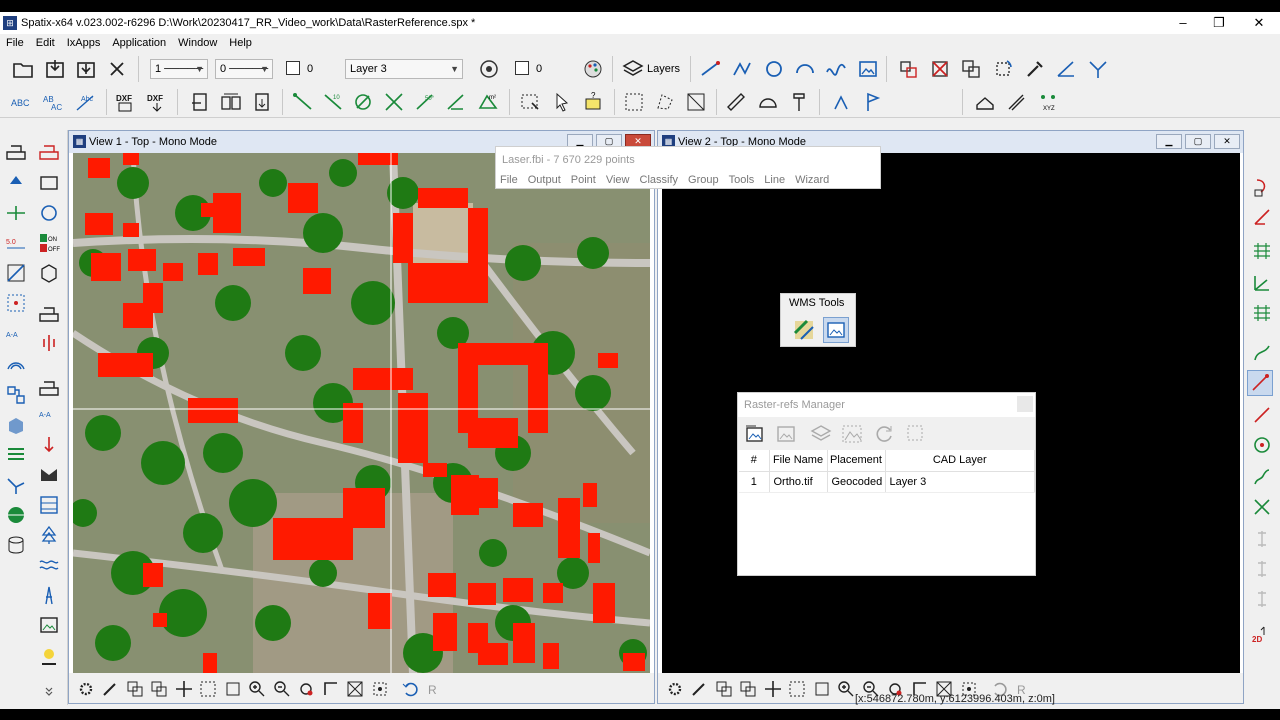 The height and width of the screenshot is (720, 1280). I want to click on col-file-name: File Name, so click(798, 461).